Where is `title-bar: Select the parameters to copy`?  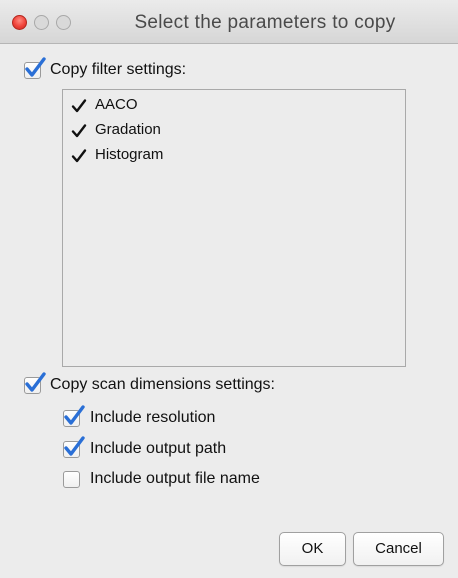 title-bar: Select the parameters to copy is located at coordinates (229, 22).